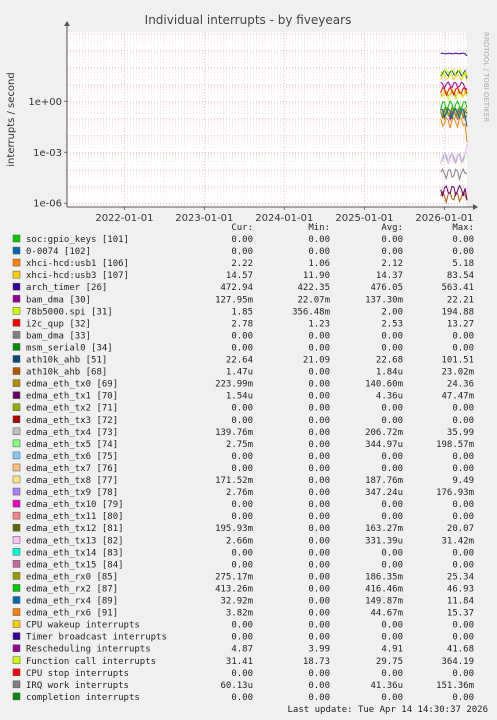 Image resolution: width=497 pixels, height=720 pixels. I want to click on legend-value-cur: 171.52m, so click(234, 481).